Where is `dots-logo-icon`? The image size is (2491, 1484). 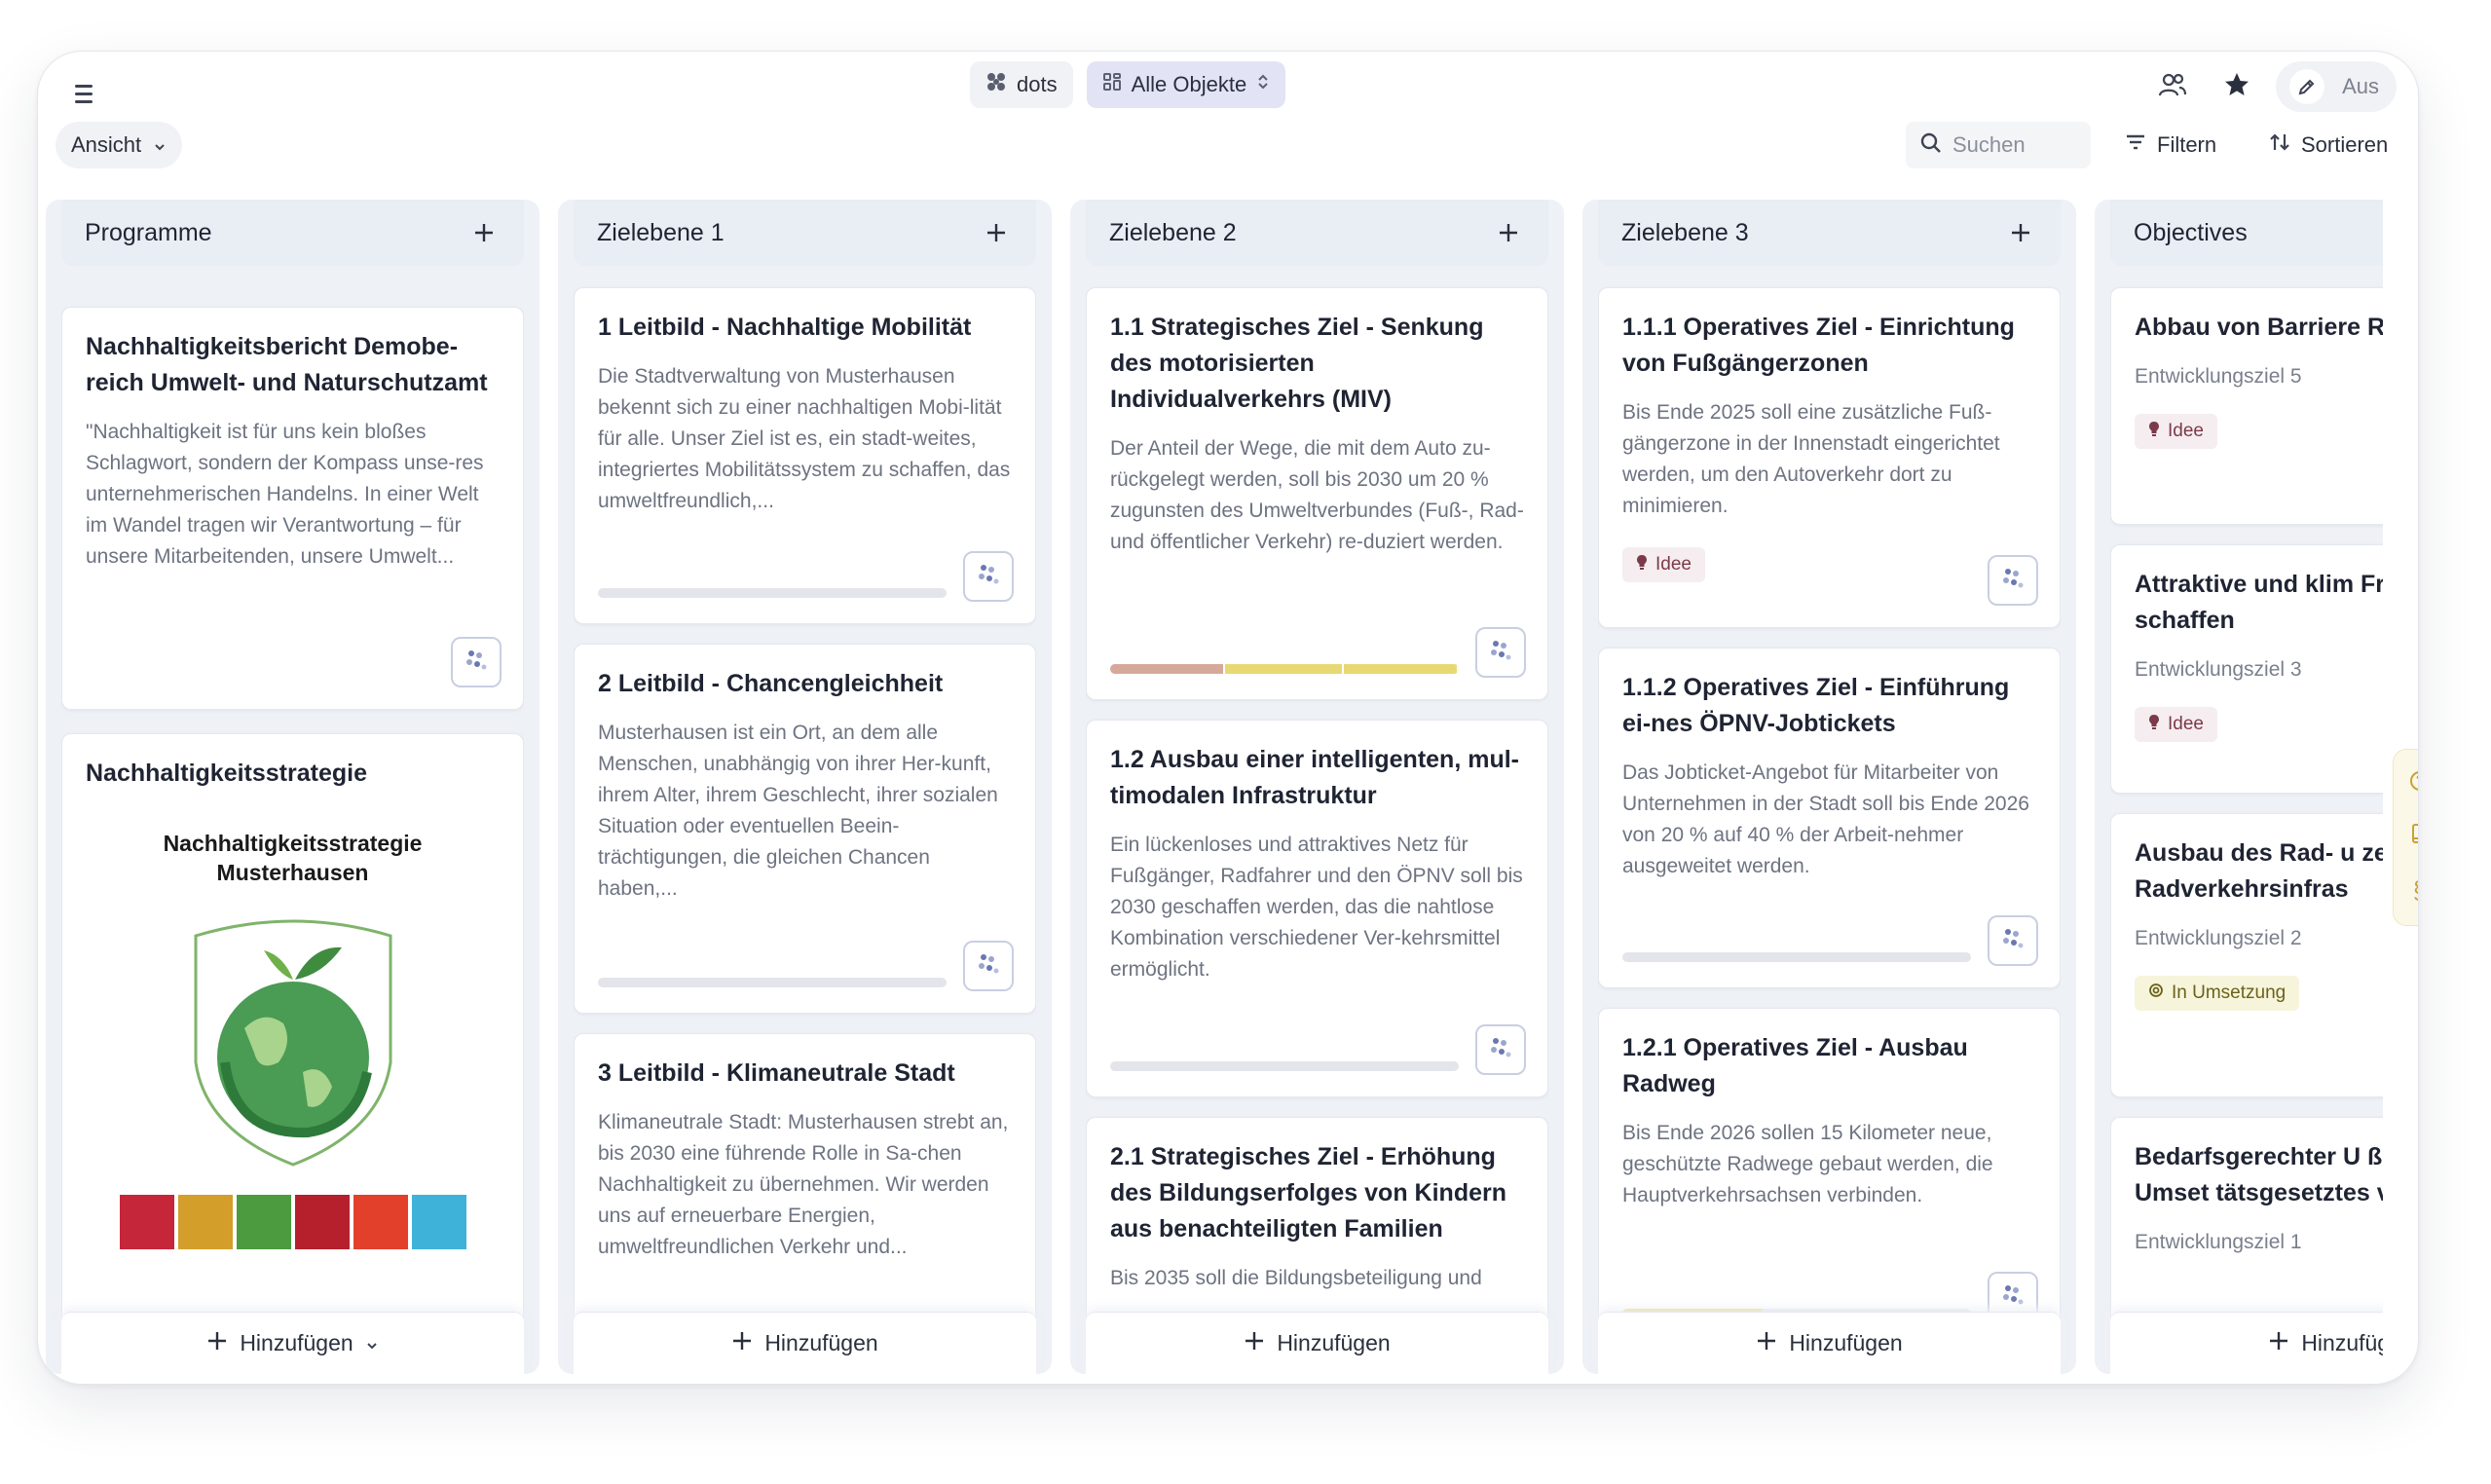
dots-logo-icon is located at coordinates (996, 84).